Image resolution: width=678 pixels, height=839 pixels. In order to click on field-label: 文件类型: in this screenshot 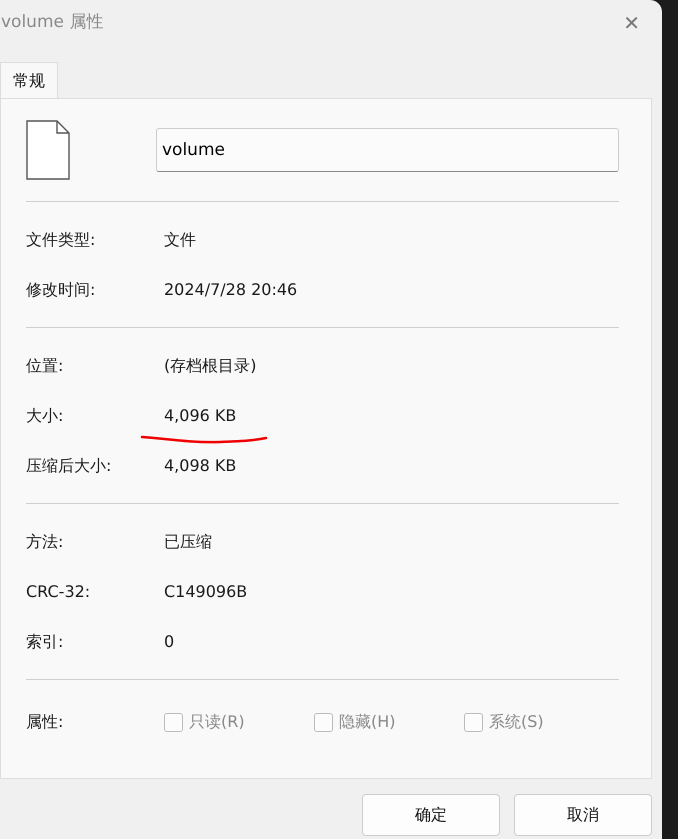, I will do `click(61, 240)`.